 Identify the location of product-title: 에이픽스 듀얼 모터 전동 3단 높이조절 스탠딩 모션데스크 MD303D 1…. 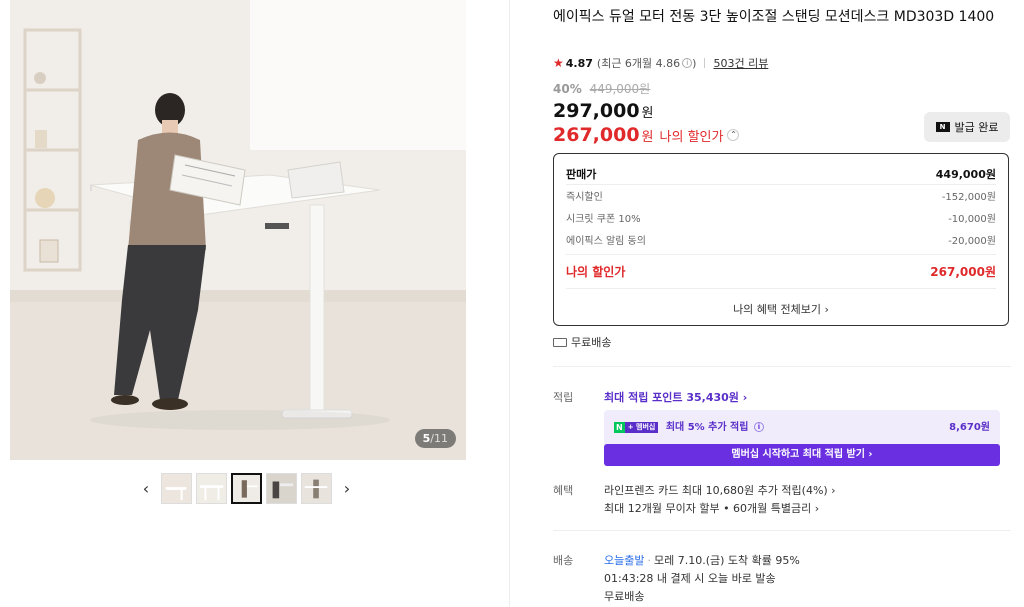
(774, 17).